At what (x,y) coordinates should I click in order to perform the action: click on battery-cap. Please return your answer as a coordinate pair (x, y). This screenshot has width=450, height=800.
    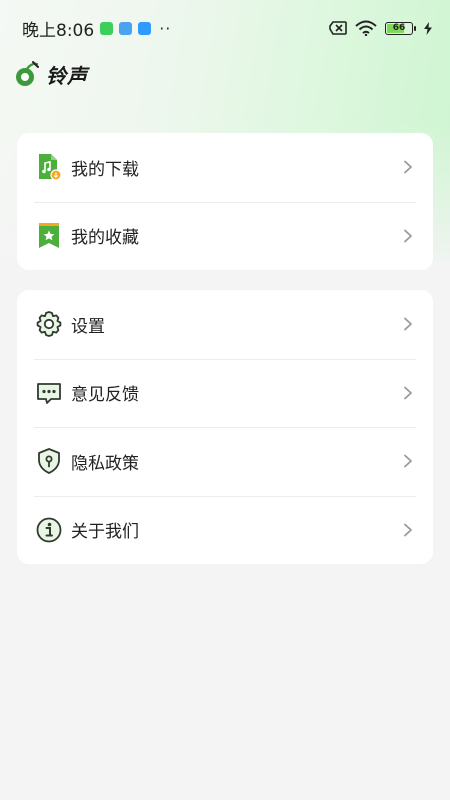
    Looking at the image, I should click on (415, 28).